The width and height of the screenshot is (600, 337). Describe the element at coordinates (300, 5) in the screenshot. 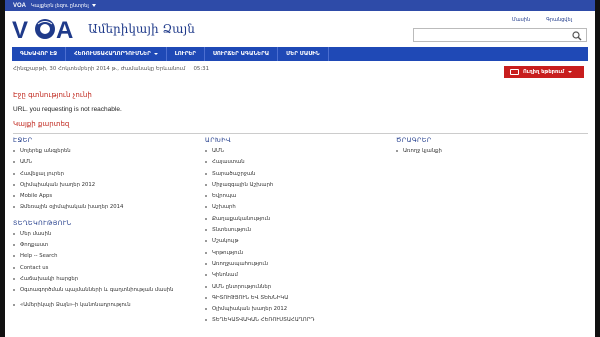

I see `top-bar: VOA Կայքերն լեզու ընտրել` at that location.